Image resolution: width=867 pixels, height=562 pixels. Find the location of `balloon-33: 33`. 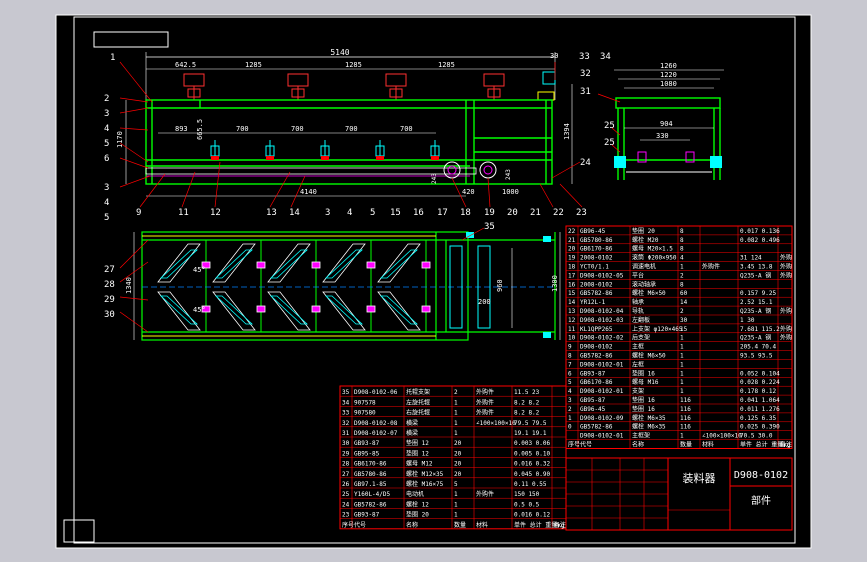

balloon-33: 33 is located at coordinates (584, 57).